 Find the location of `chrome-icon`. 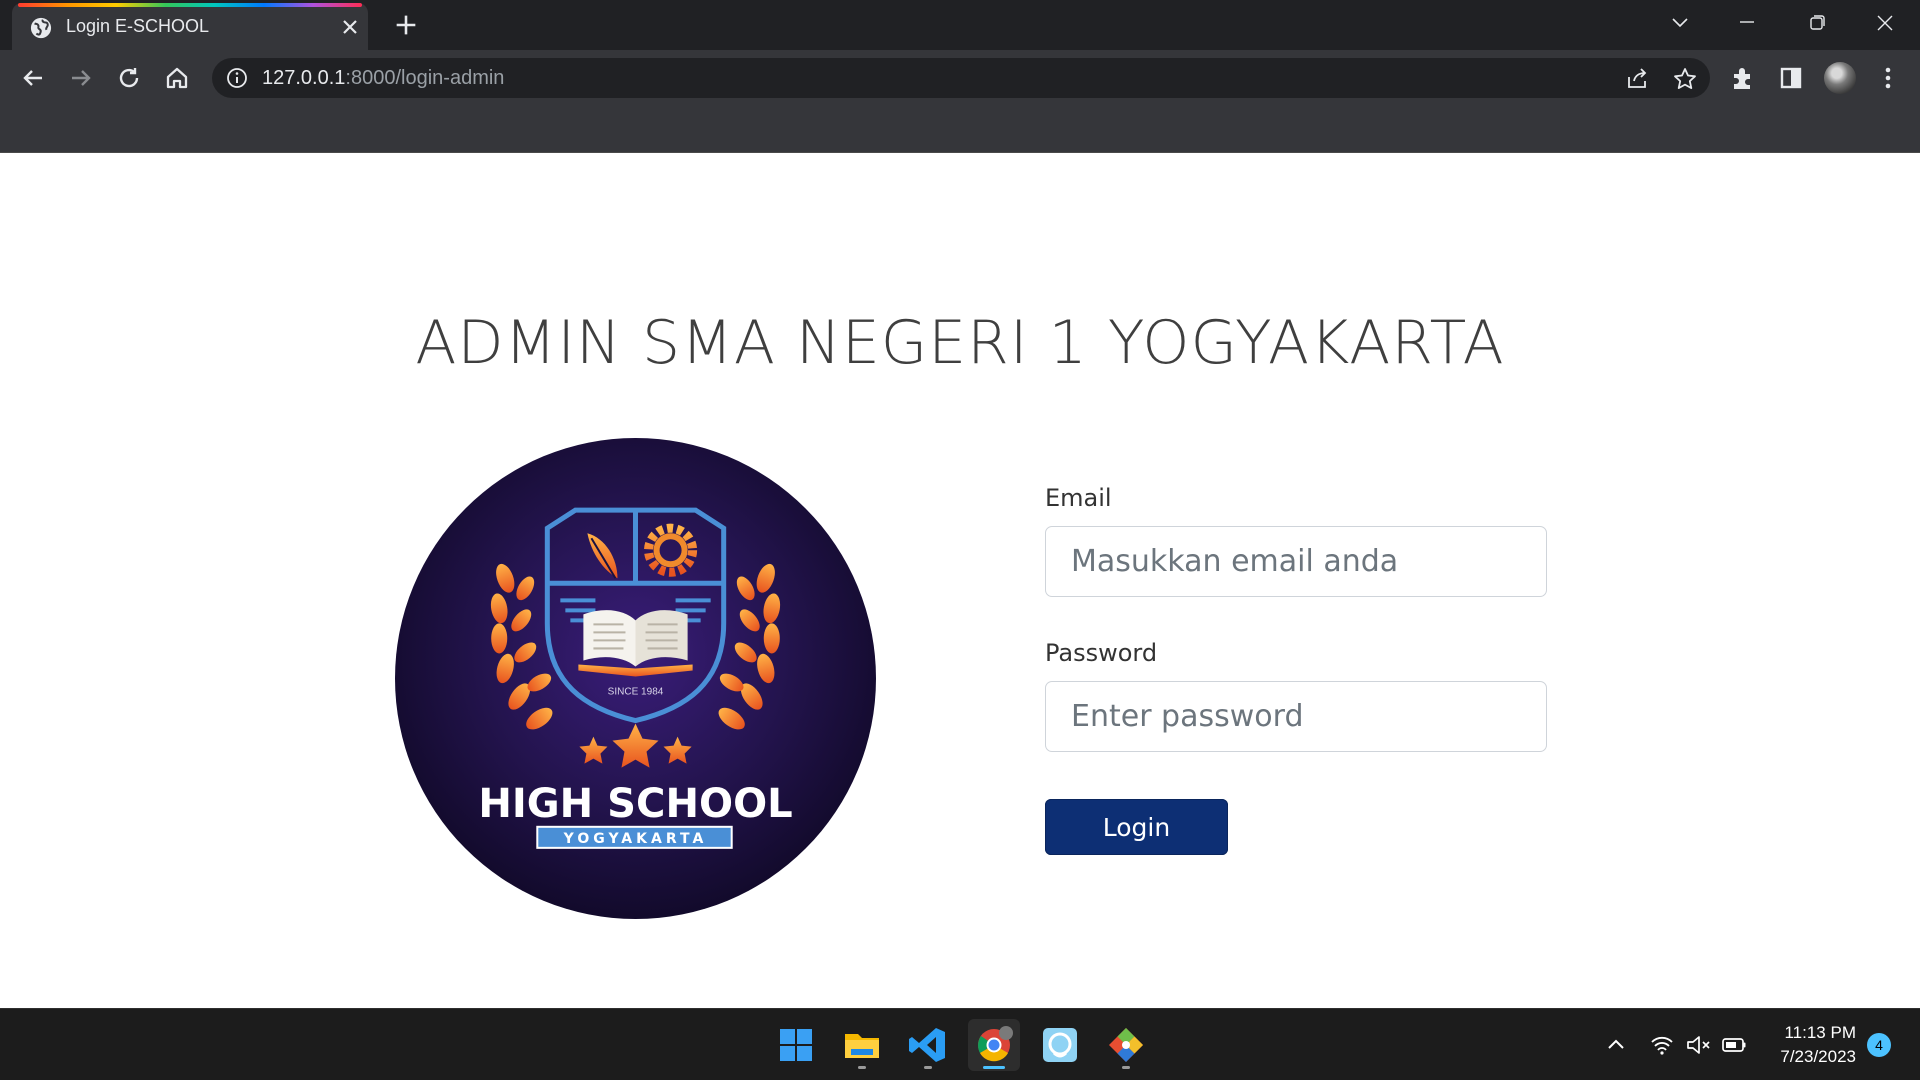

chrome-icon is located at coordinates (995, 1044).